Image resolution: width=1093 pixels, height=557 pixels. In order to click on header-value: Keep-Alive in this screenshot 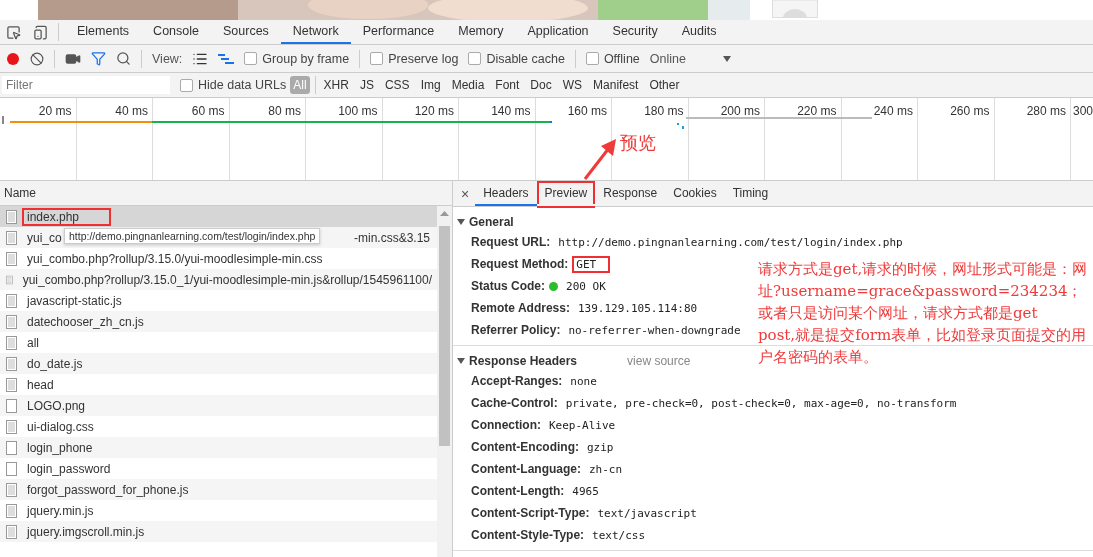, I will do `click(582, 425)`.